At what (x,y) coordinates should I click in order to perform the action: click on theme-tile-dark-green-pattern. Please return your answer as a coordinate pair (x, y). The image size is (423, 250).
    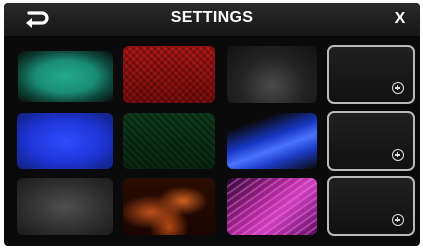
    Looking at the image, I should click on (169, 141).